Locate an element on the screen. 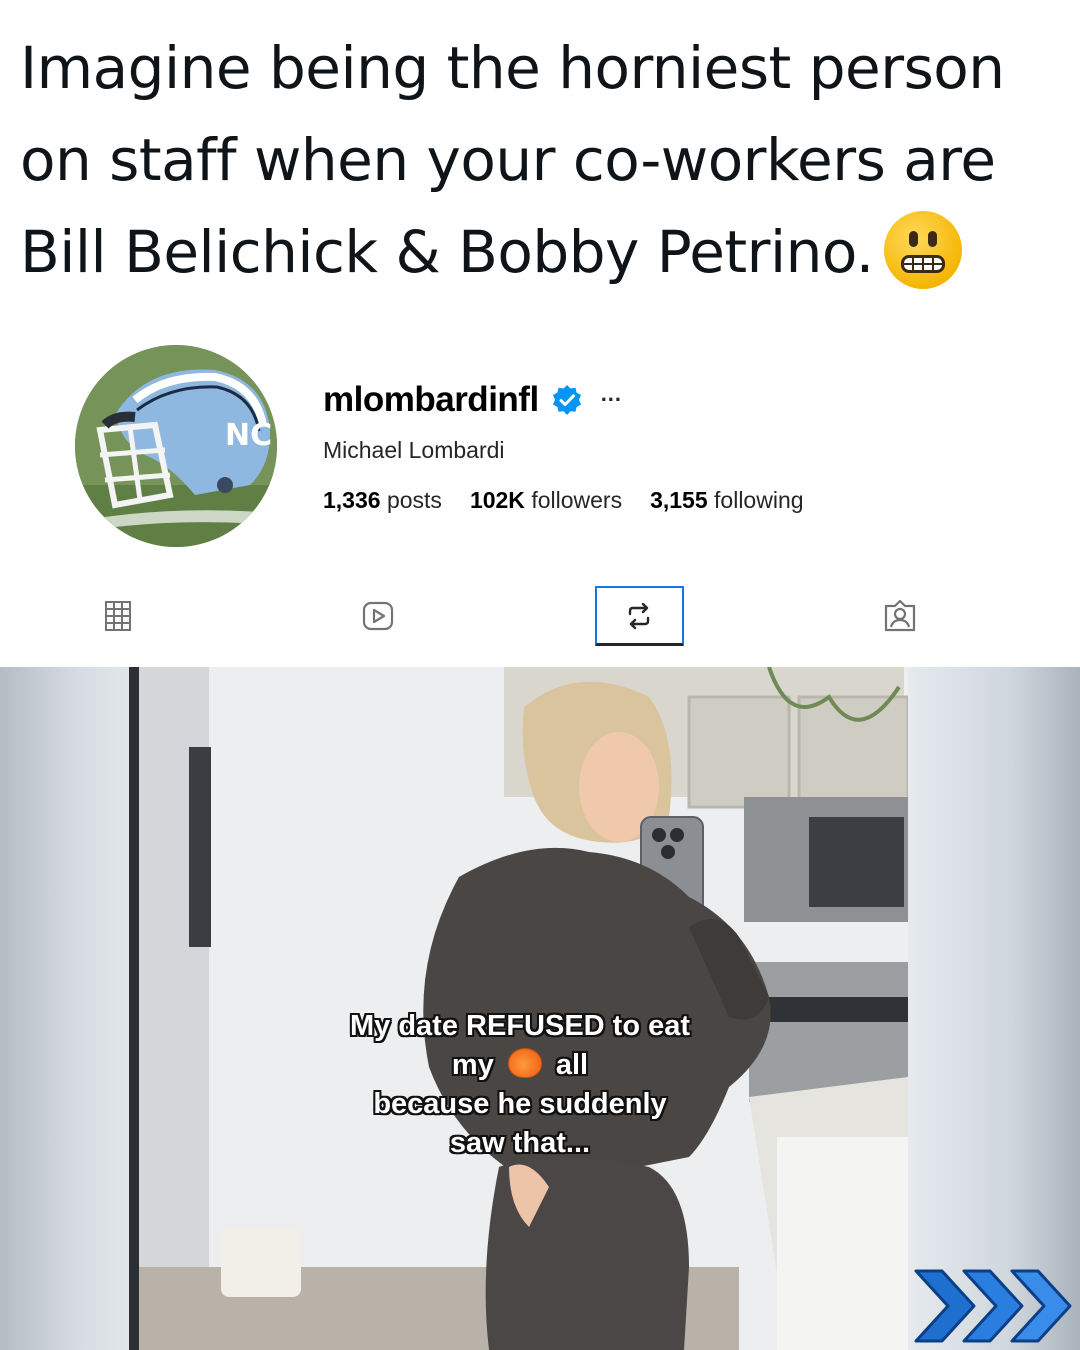  tab-posts is located at coordinates (118, 616).